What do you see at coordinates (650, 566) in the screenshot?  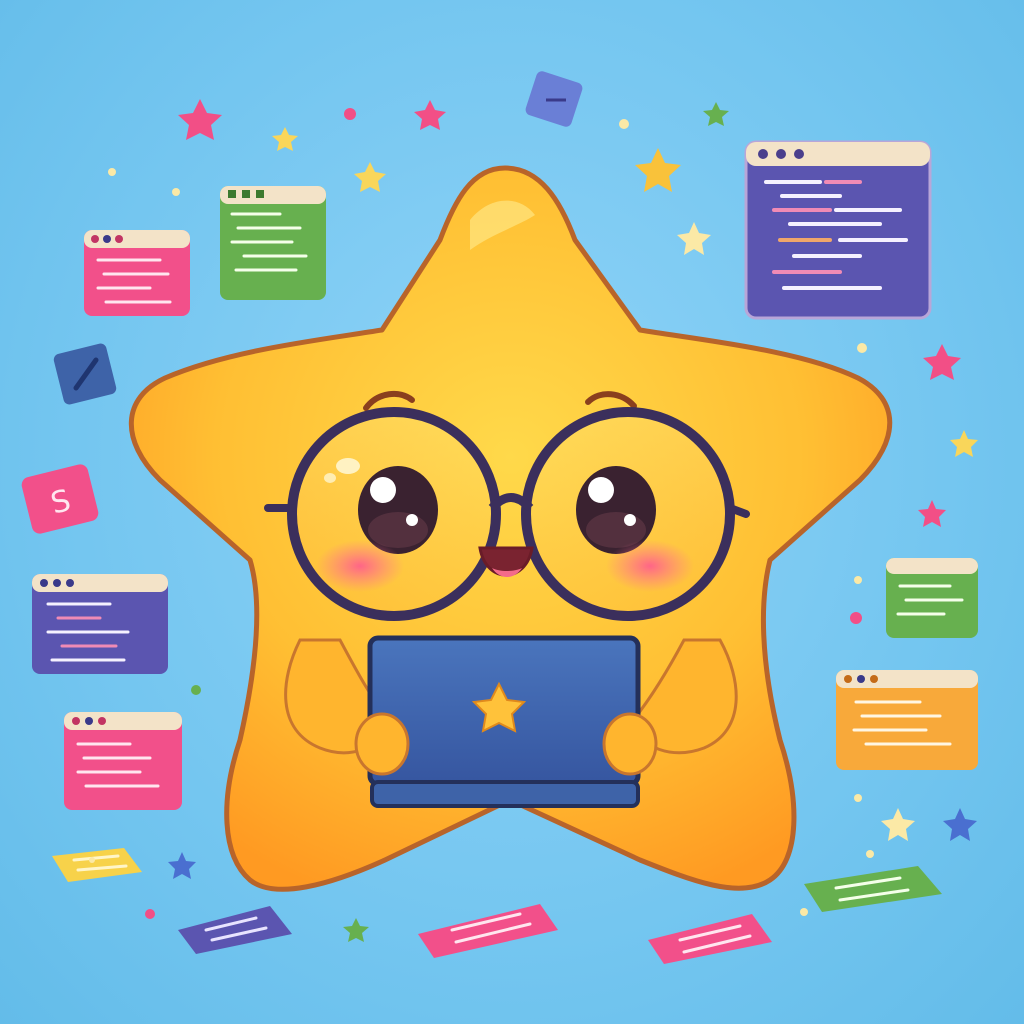 I see `right-blush` at bounding box center [650, 566].